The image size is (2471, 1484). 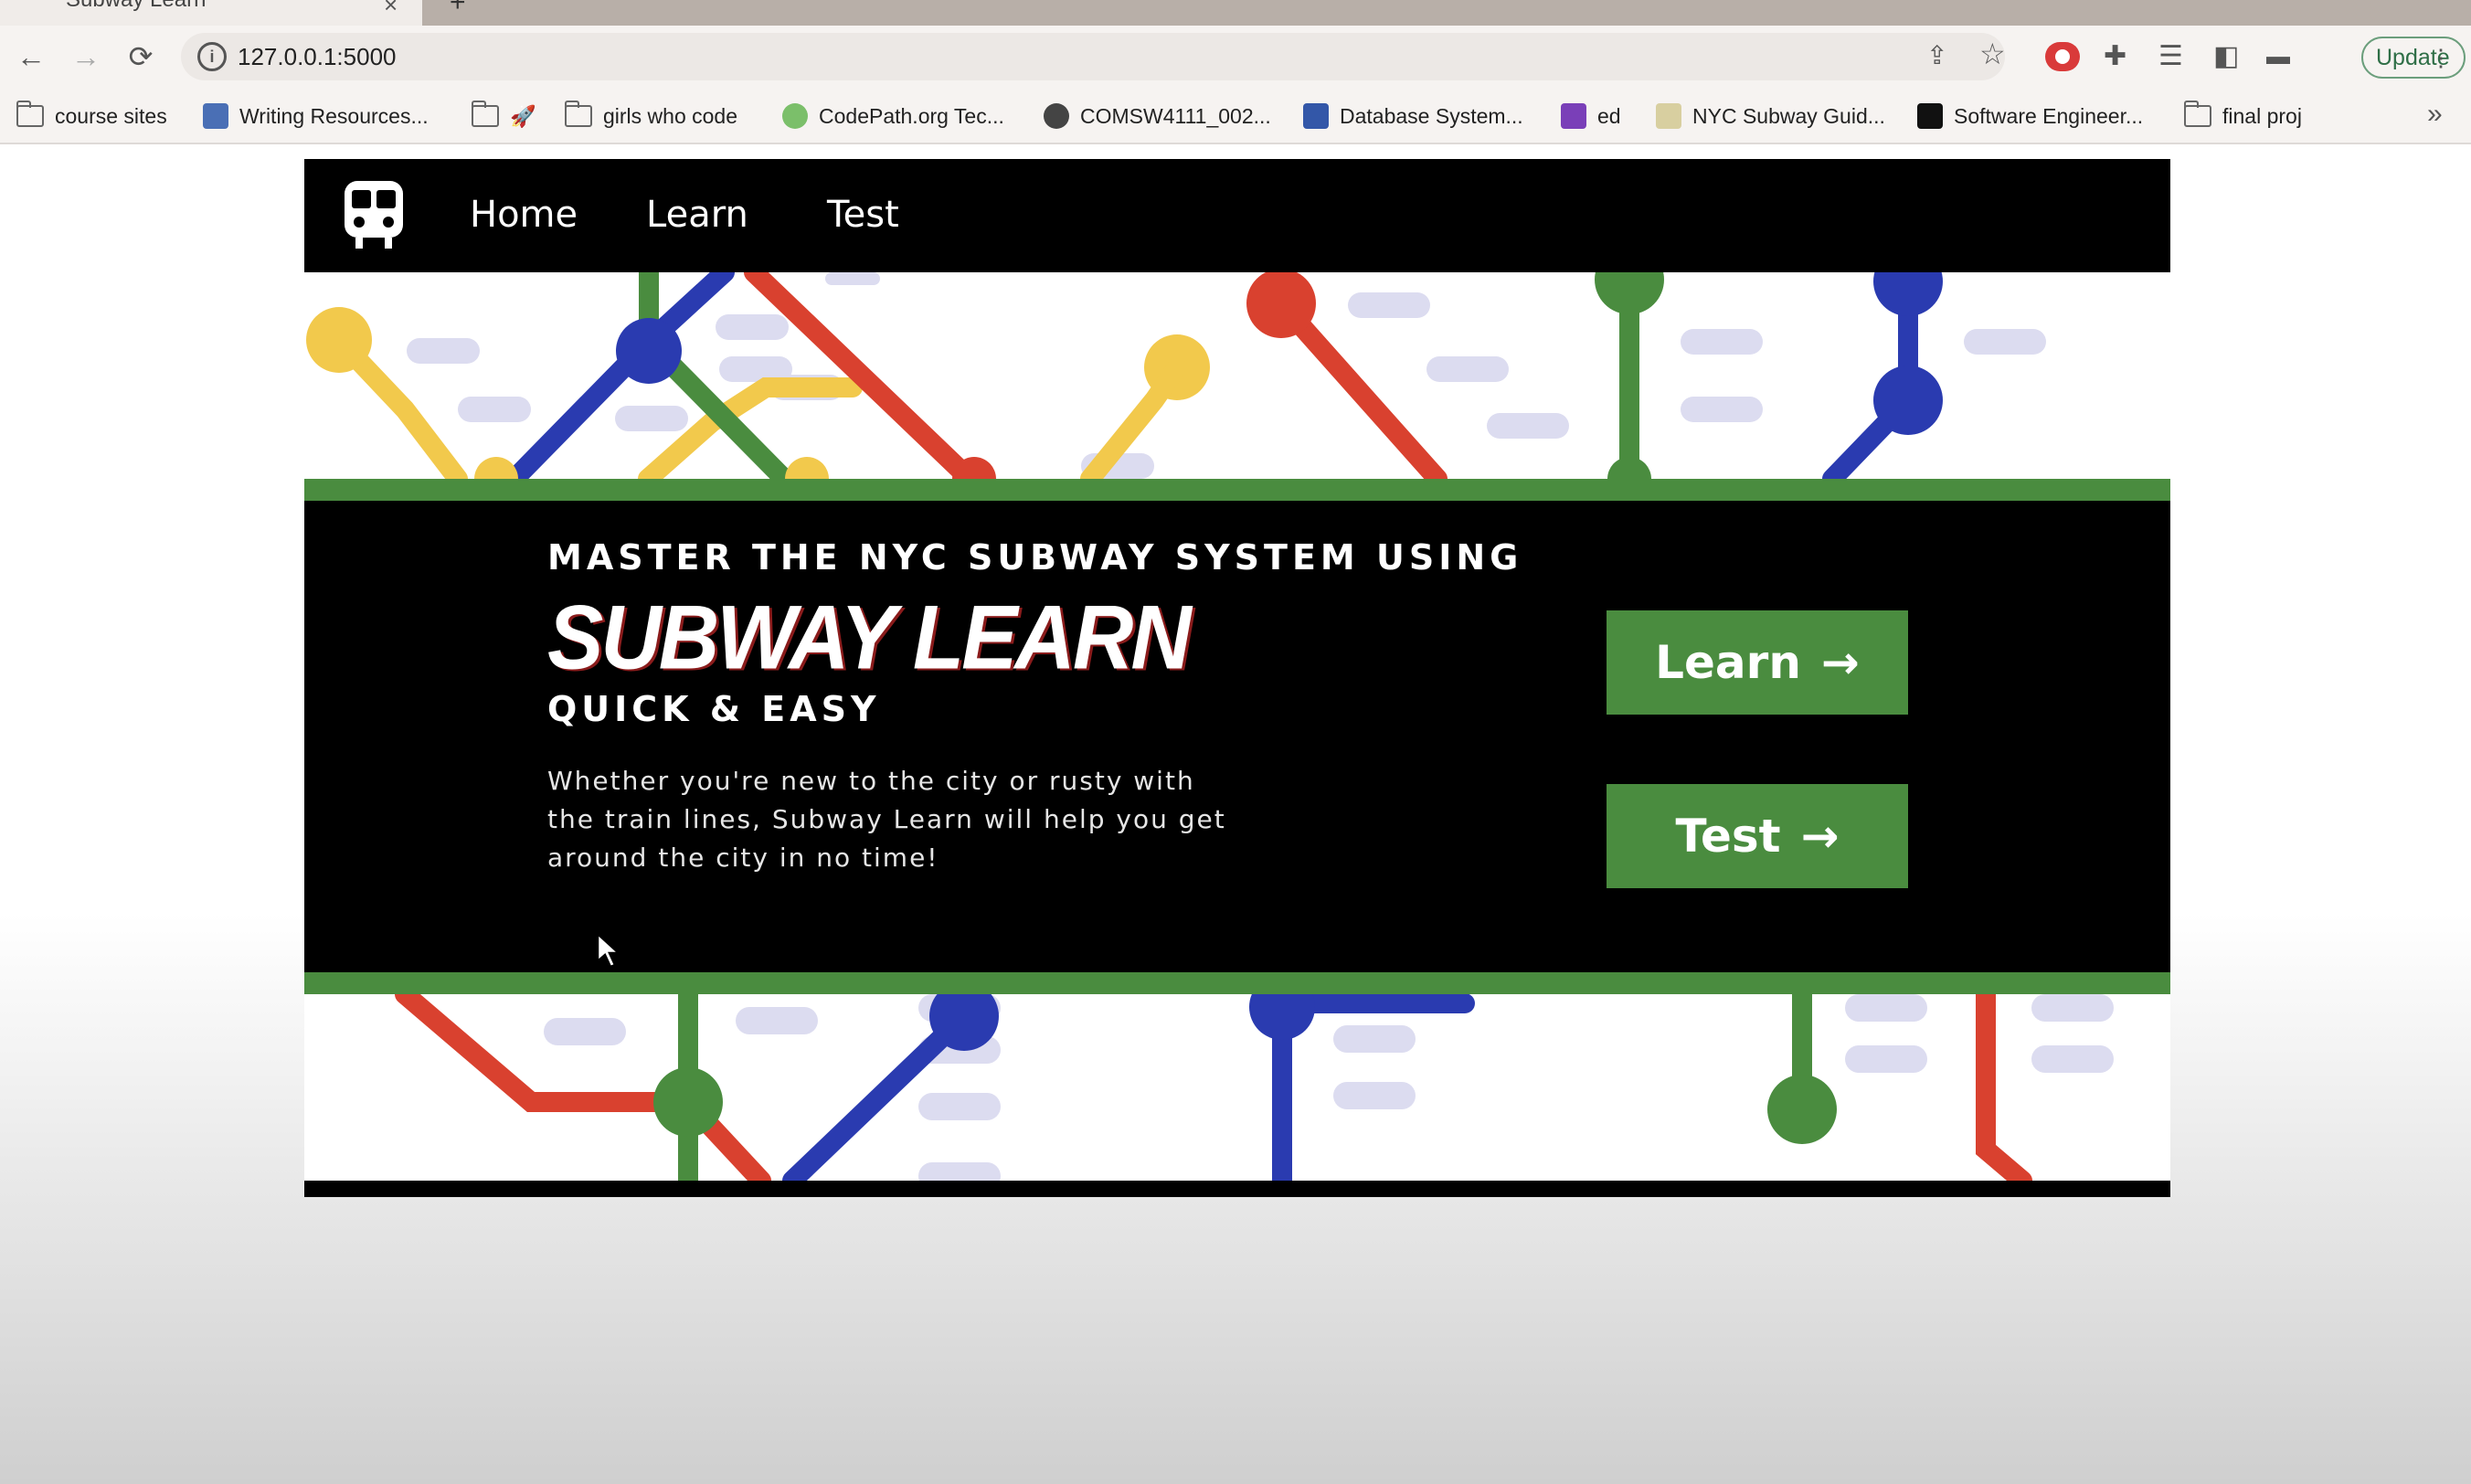 What do you see at coordinates (1237, 215) in the screenshot?
I see `site-navbar: Home Learn Test` at bounding box center [1237, 215].